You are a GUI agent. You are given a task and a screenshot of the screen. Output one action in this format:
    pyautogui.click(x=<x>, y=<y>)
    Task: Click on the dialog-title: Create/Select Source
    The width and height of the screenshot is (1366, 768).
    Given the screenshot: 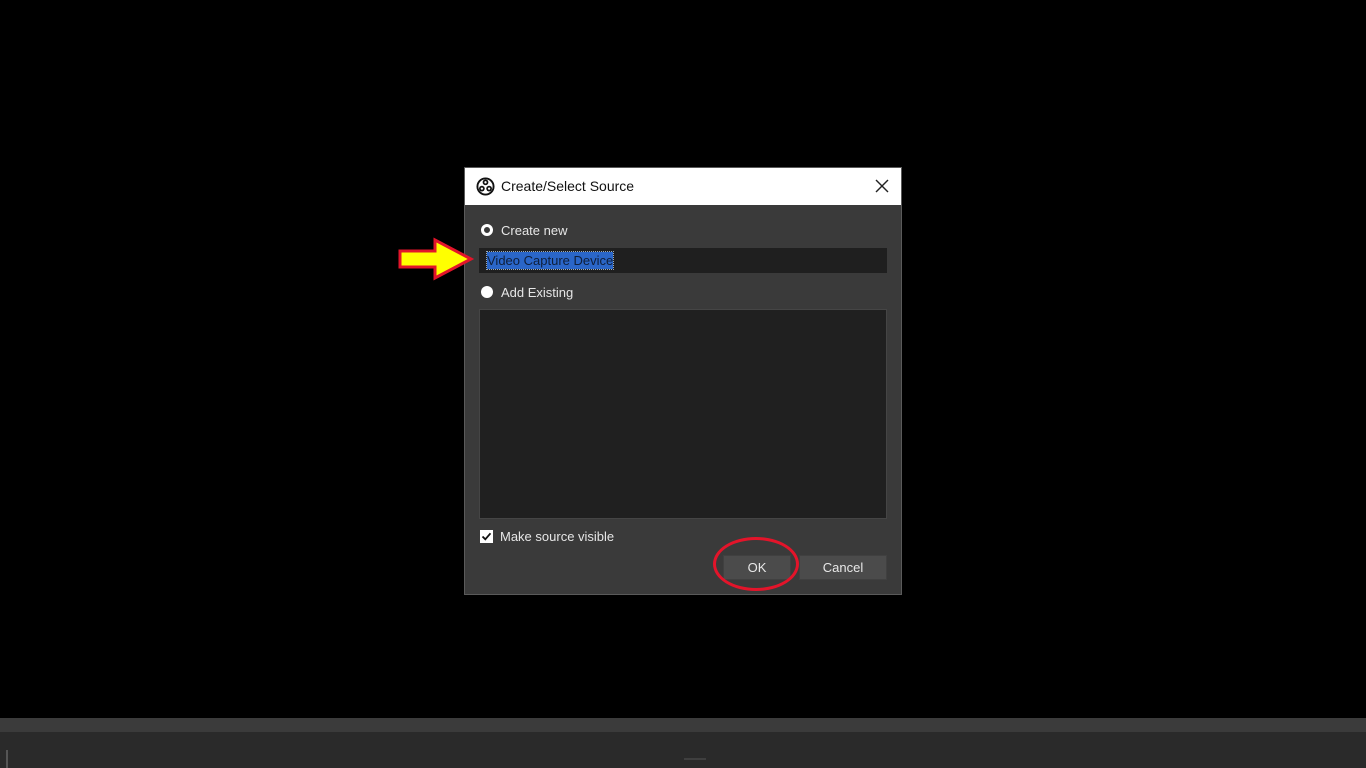 What is the action you would take?
    pyautogui.click(x=568, y=186)
    